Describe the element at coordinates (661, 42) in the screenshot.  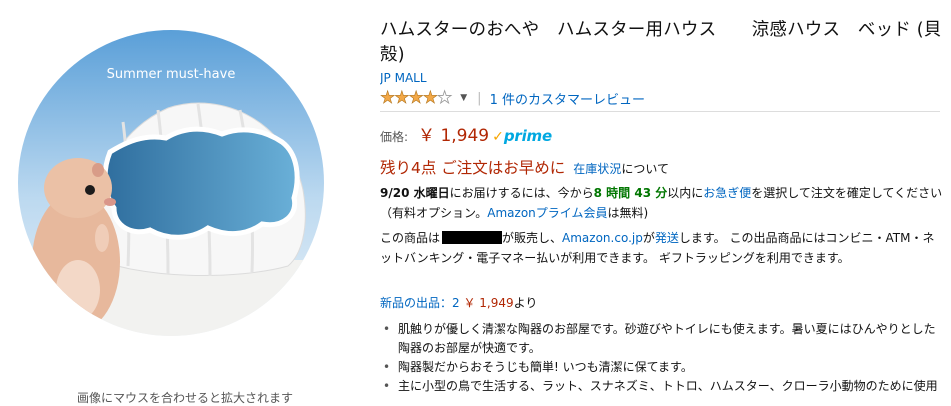
I see `product-title: ハムスターのおへや ハムスター用ハウス 涼感ハウス ベッド (貝殻)` at that location.